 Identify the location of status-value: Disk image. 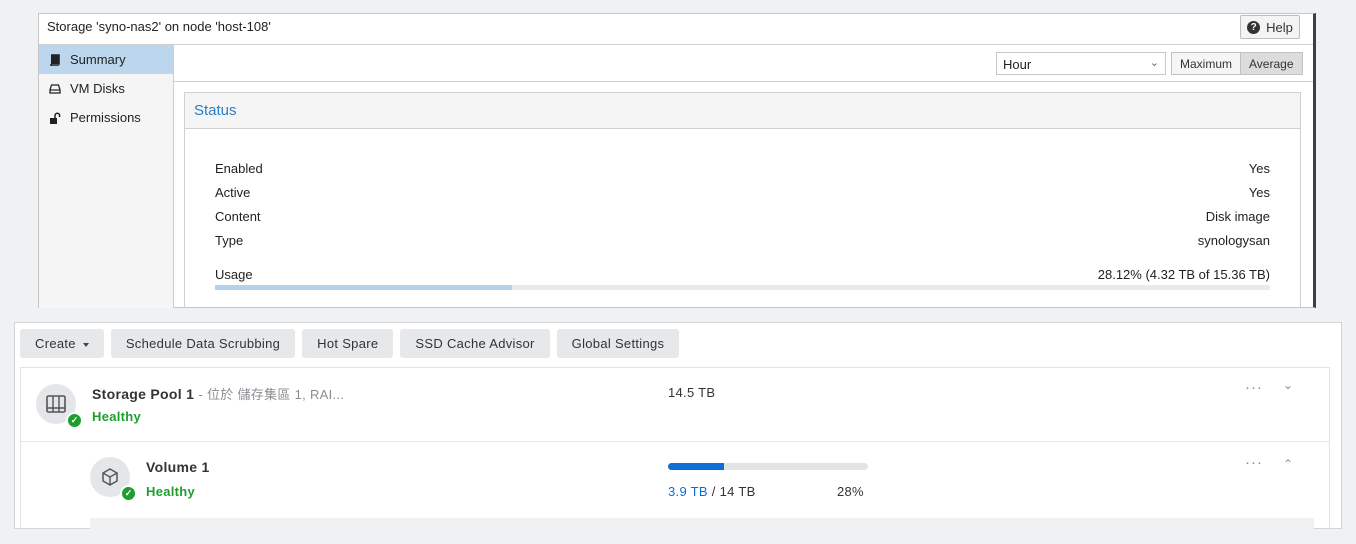
(1237, 216).